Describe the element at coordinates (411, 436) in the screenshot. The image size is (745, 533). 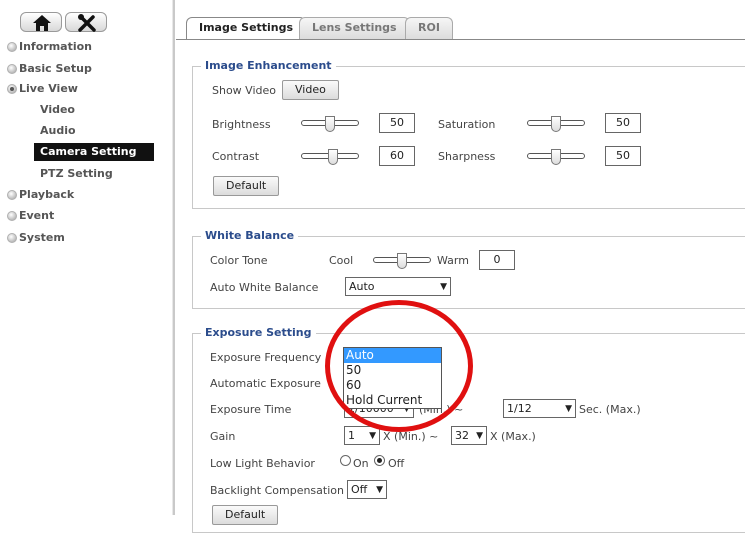
I see `gain-min-suffix: X (Min.) ~` at that location.